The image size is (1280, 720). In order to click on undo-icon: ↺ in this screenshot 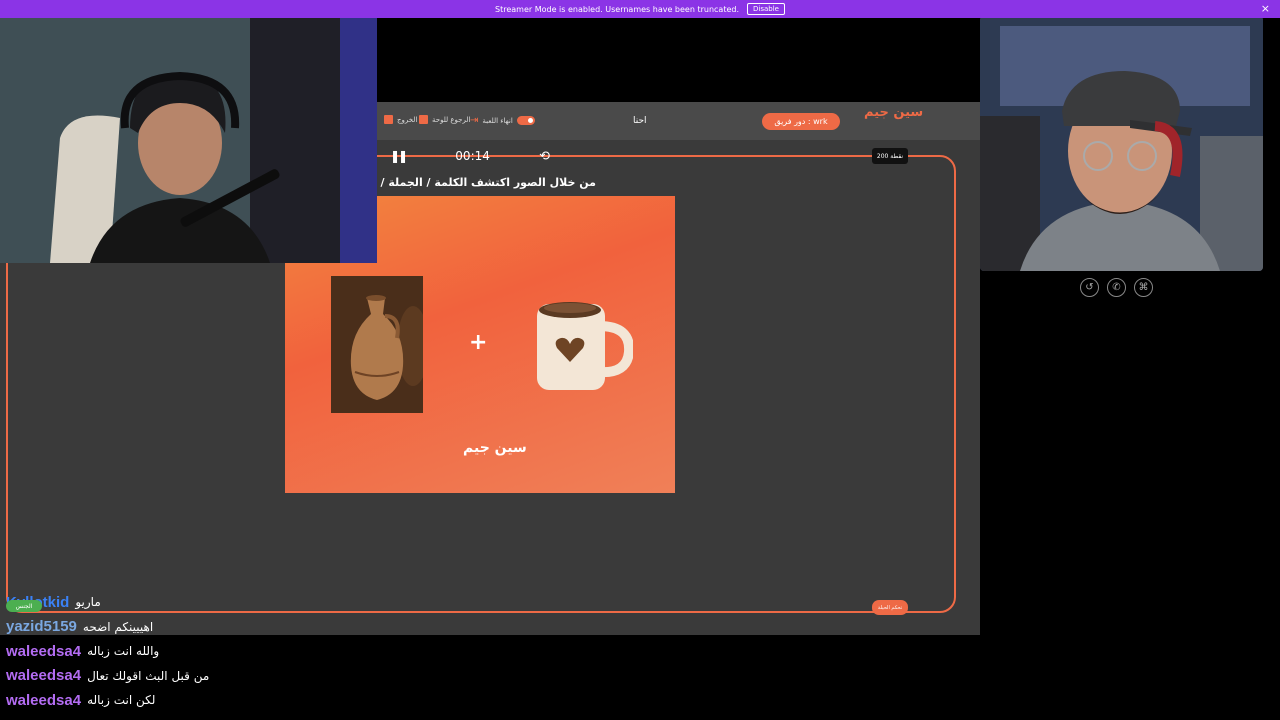, I will do `click(1089, 287)`.